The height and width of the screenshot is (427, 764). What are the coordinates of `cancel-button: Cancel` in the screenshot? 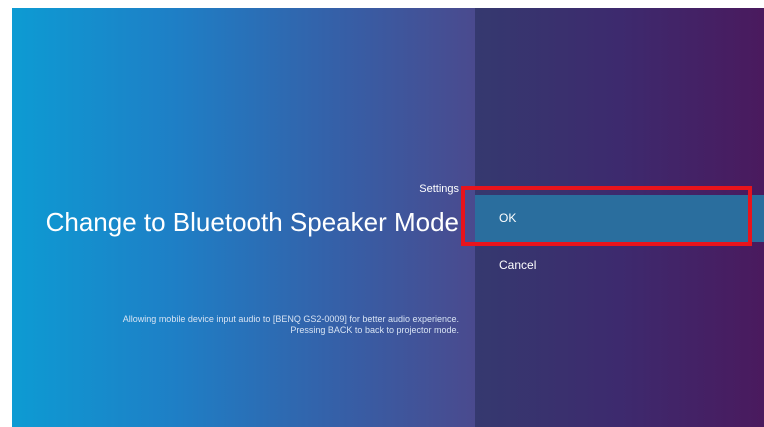 It's located at (619, 265).